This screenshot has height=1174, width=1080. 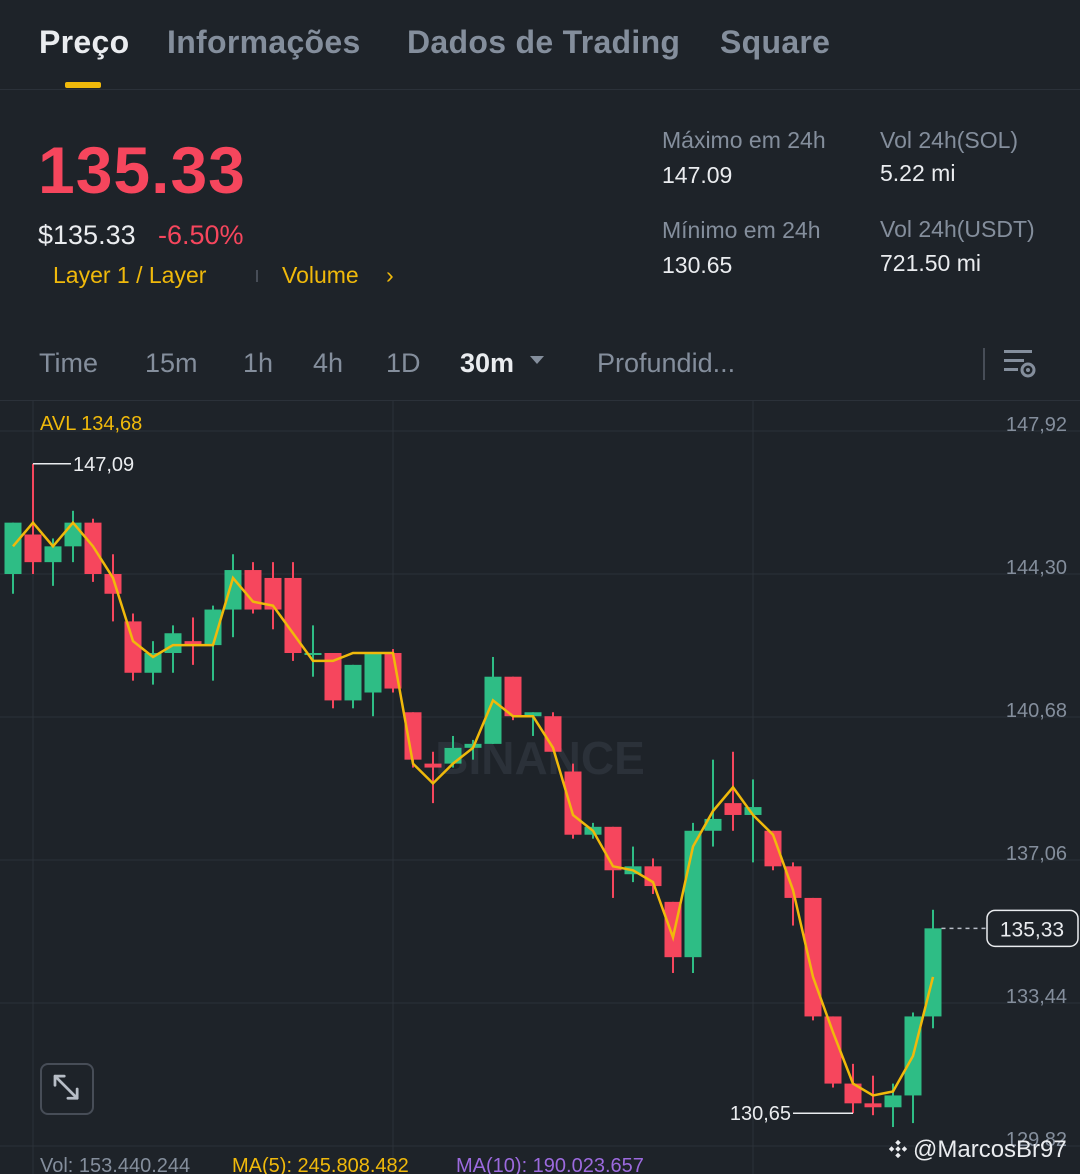 What do you see at coordinates (328, 363) in the screenshot?
I see `interval-4h: 4h` at bounding box center [328, 363].